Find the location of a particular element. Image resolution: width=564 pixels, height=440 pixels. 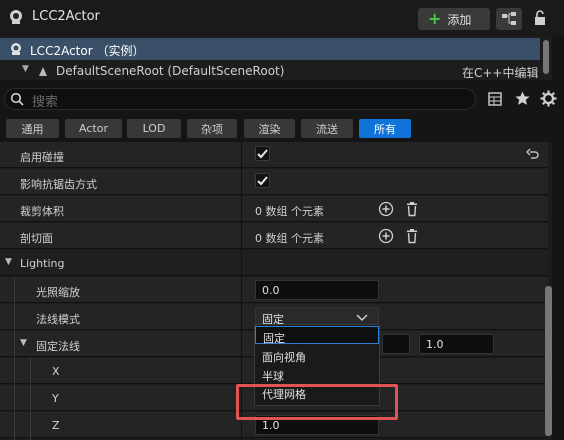

category-label: Lighting is located at coordinates (42, 263).